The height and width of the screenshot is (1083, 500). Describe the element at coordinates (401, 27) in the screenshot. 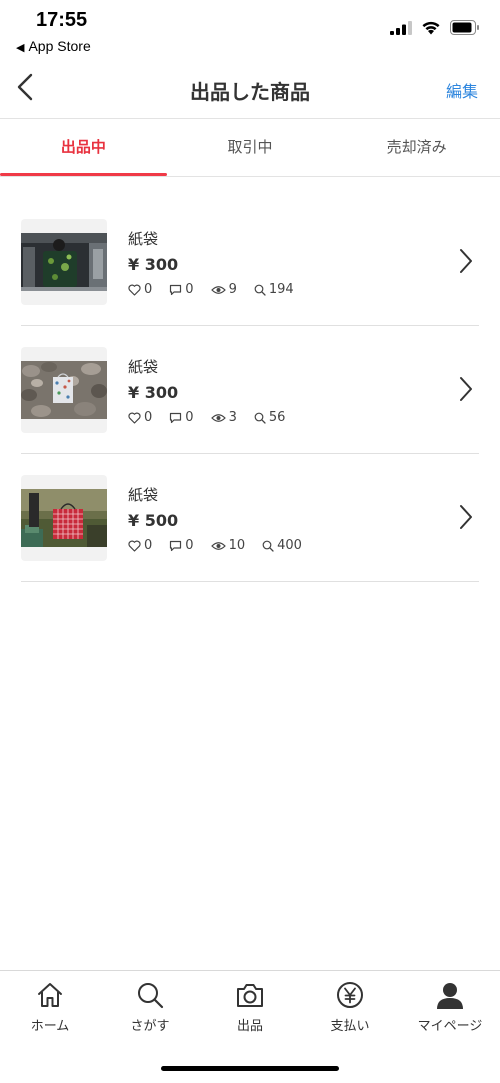

I see `cellular-signal-icon` at that location.